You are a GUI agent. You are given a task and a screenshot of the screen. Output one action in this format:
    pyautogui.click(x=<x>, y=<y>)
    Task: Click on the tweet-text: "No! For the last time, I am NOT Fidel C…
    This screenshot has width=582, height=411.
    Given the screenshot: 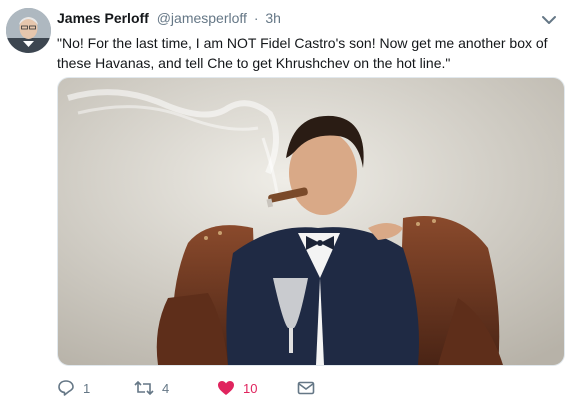 What is the action you would take?
    pyautogui.click(x=302, y=53)
    